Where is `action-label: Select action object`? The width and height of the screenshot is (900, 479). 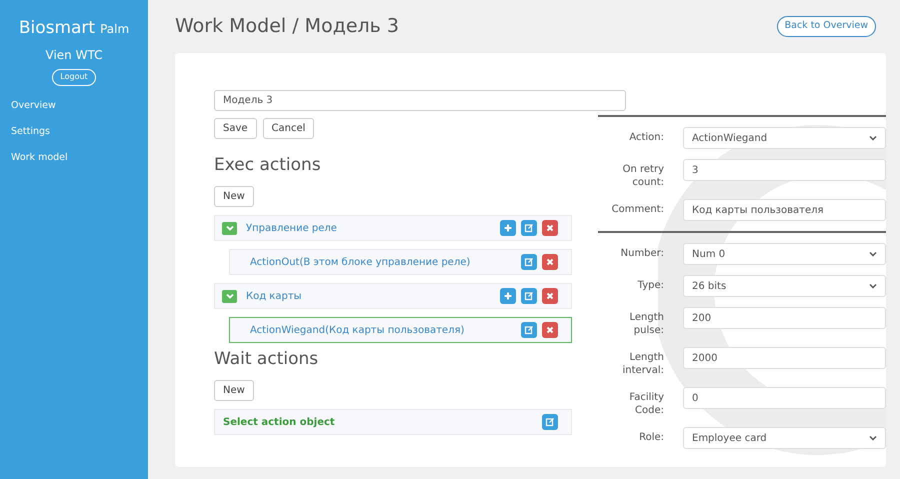 action-label: Select action object is located at coordinates (279, 423).